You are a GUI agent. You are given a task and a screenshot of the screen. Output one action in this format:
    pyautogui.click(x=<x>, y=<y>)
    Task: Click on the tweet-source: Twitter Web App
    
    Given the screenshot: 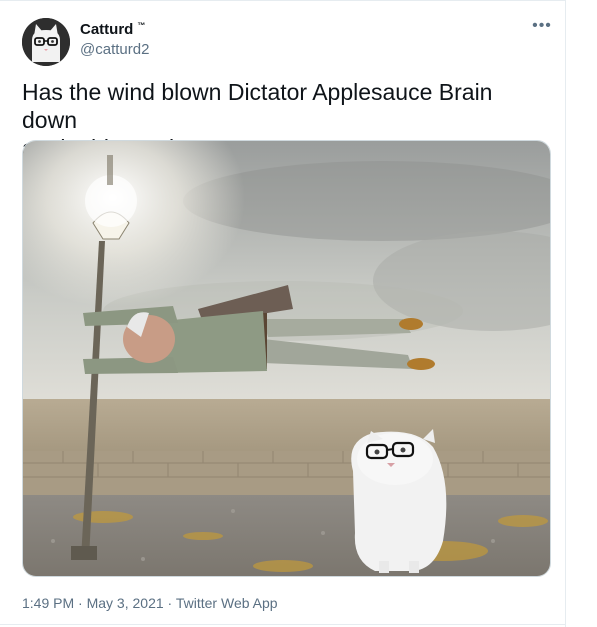 What is the action you would take?
    pyautogui.click(x=226, y=603)
    